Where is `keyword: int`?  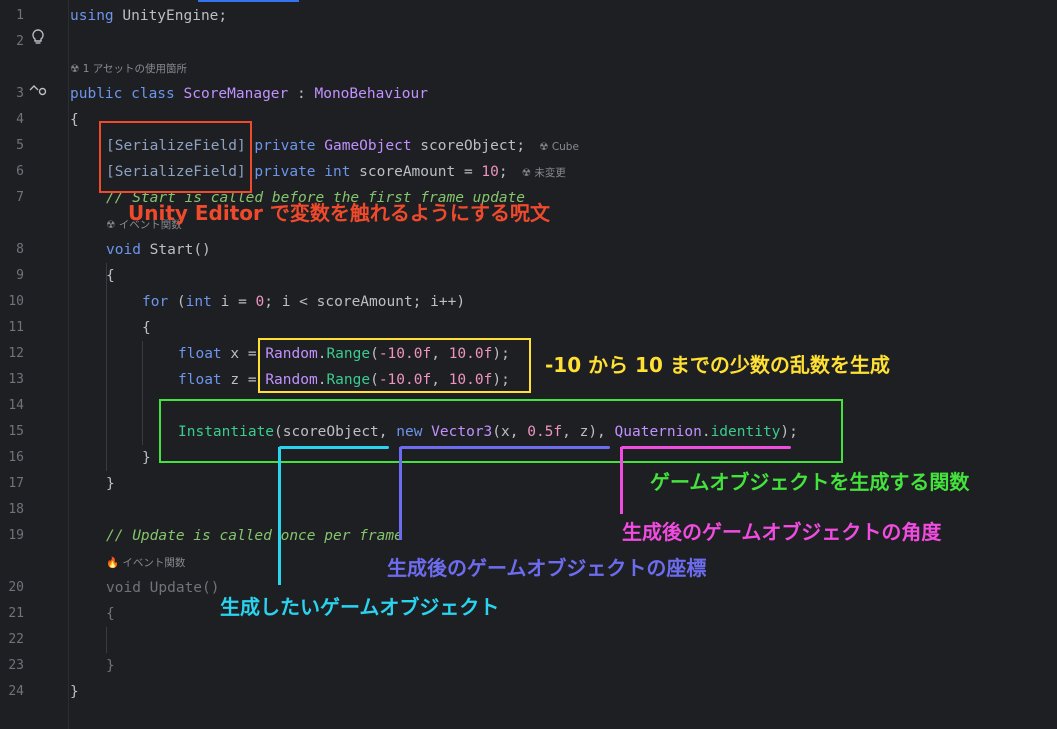
keyword: int is located at coordinates (198, 302).